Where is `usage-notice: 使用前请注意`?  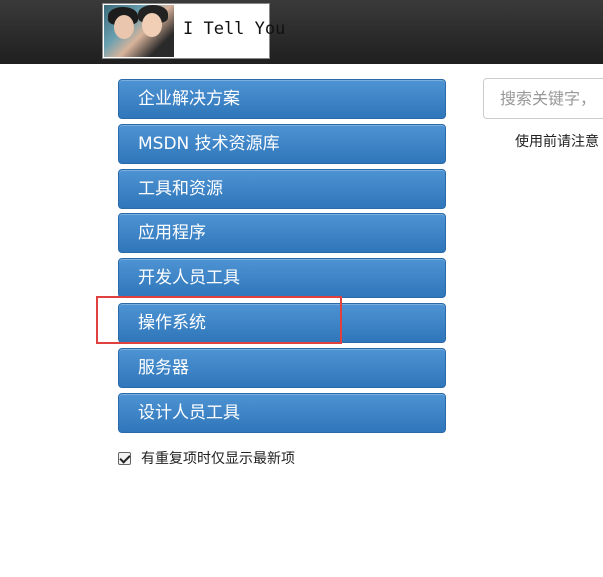
usage-notice: 使用前请注意 is located at coordinates (557, 142).